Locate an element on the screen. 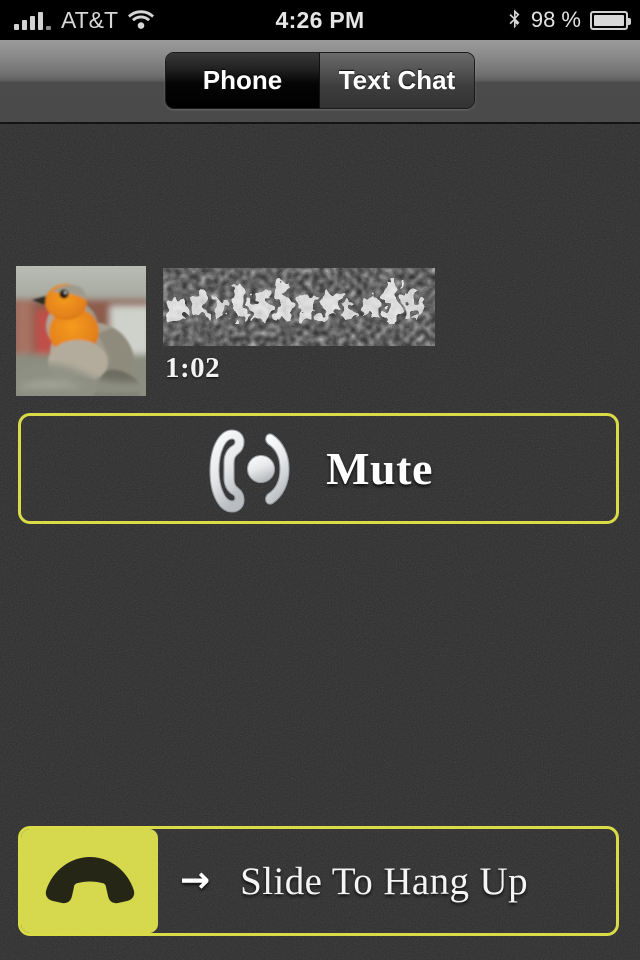  tab-phone: Phone is located at coordinates (243, 80).